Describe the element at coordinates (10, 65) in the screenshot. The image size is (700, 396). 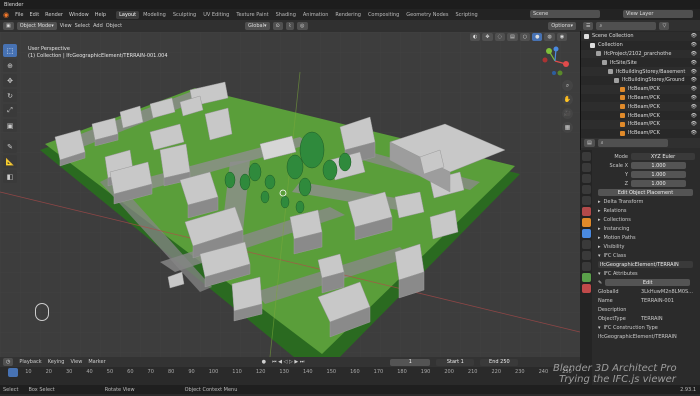
I see `cursor-tool-icon: ⊕` at that location.